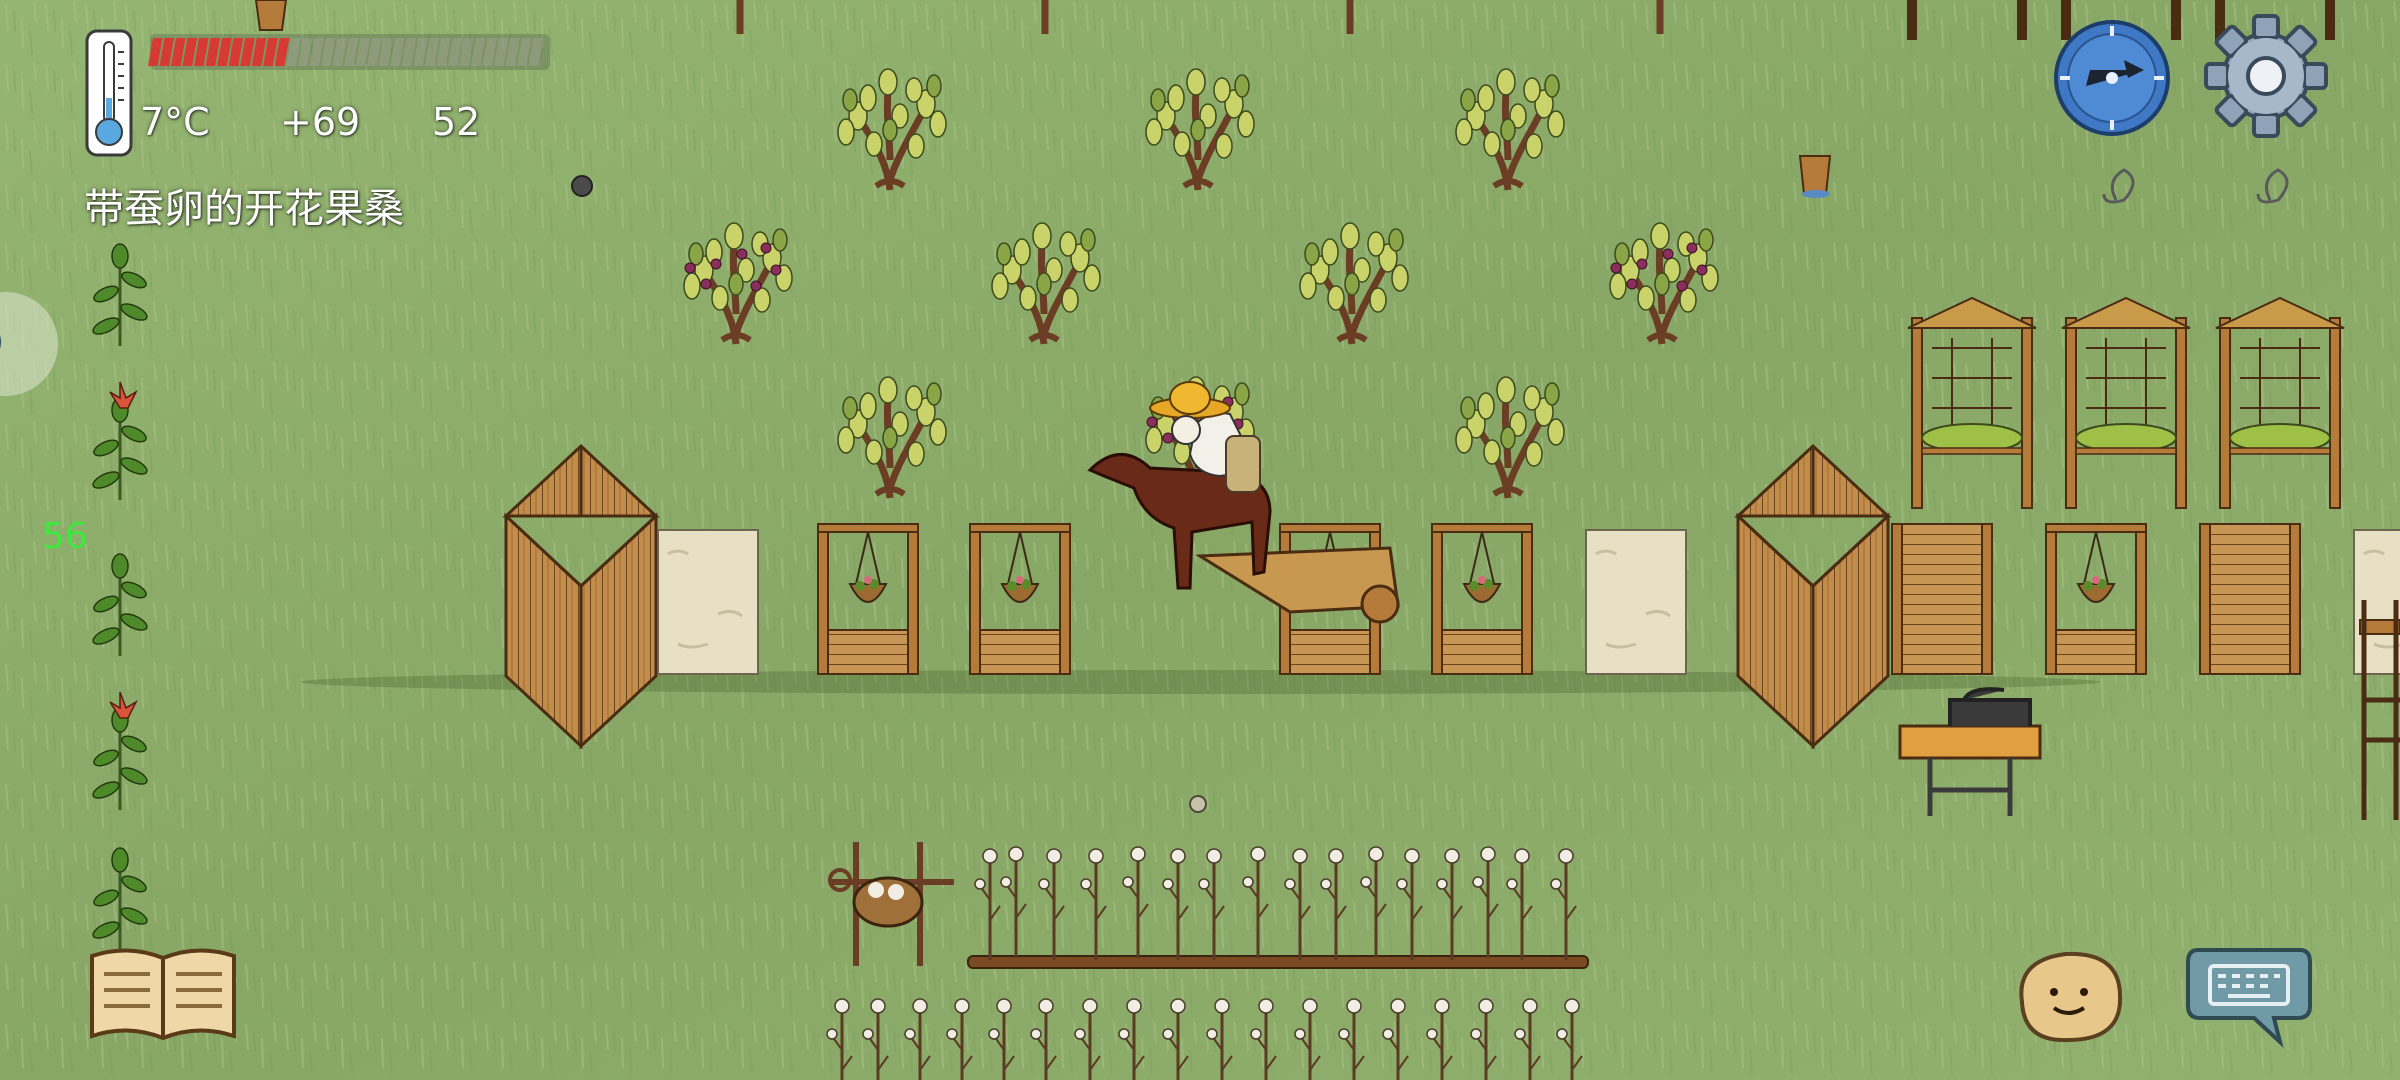 This screenshot has width=2400, height=1080. I want to click on open-book-icon, so click(163, 992).